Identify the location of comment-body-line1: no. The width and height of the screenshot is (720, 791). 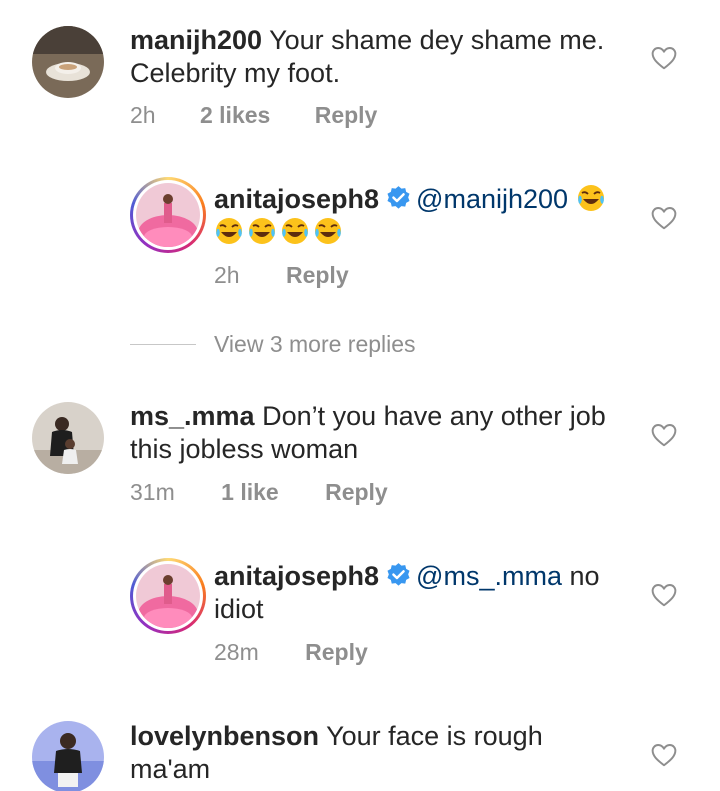
(584, 576).